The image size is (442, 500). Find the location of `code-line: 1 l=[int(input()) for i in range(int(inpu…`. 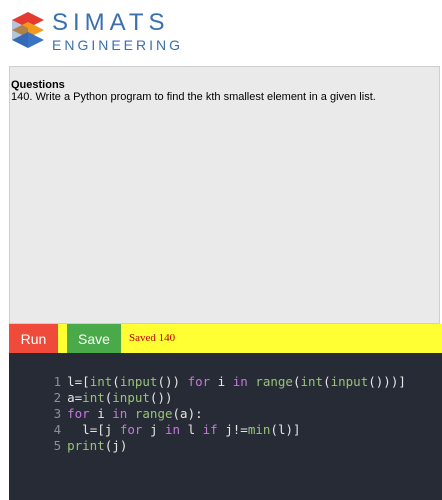

code-line: 1 l=[int(input()) for i in range(int(inpu… is located at coordinates (207, 374).